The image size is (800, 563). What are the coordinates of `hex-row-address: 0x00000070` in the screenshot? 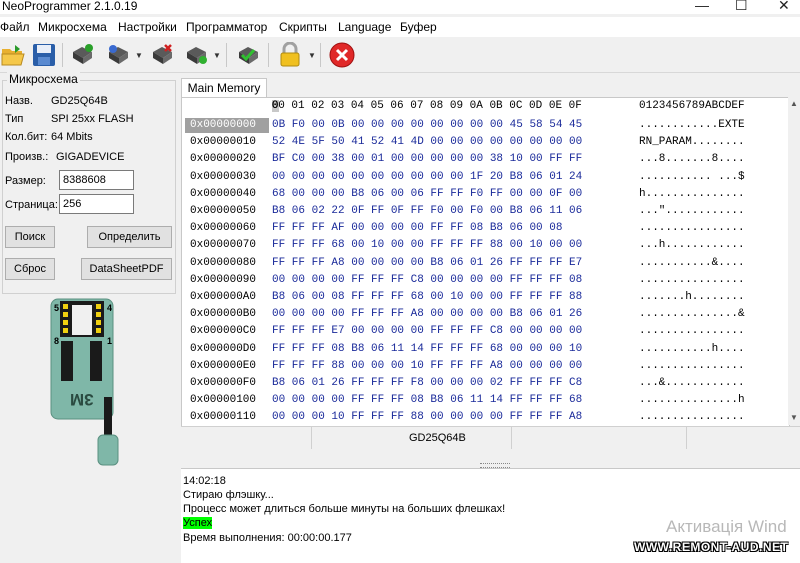 It's located at (223, 245).